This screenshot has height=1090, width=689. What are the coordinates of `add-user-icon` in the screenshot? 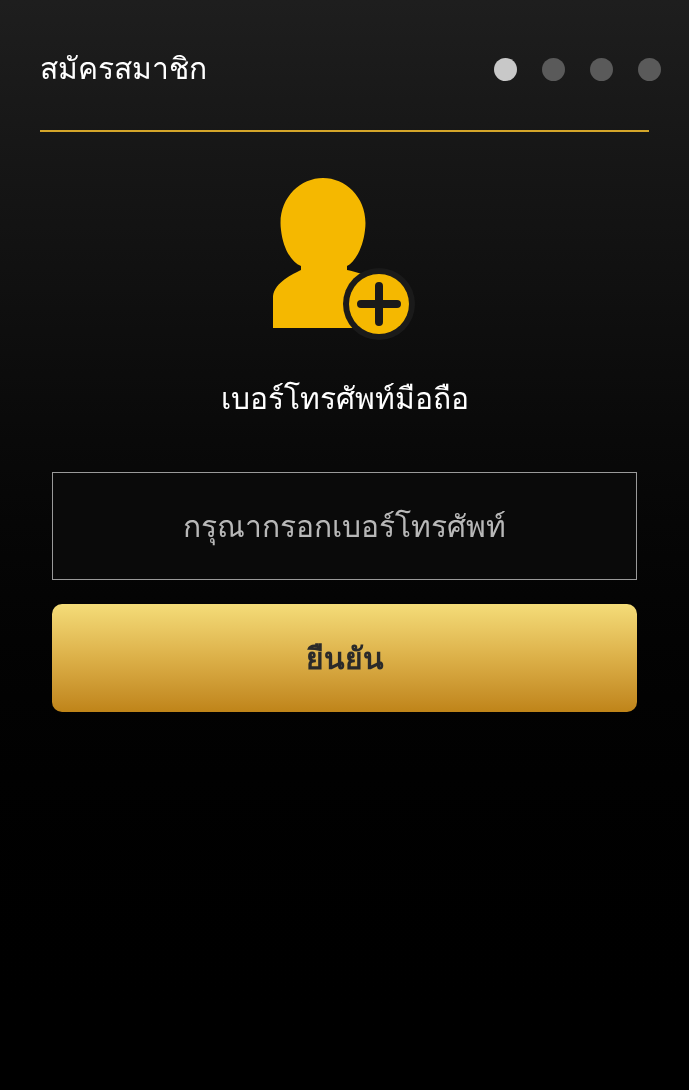 It's located at (344, 260).